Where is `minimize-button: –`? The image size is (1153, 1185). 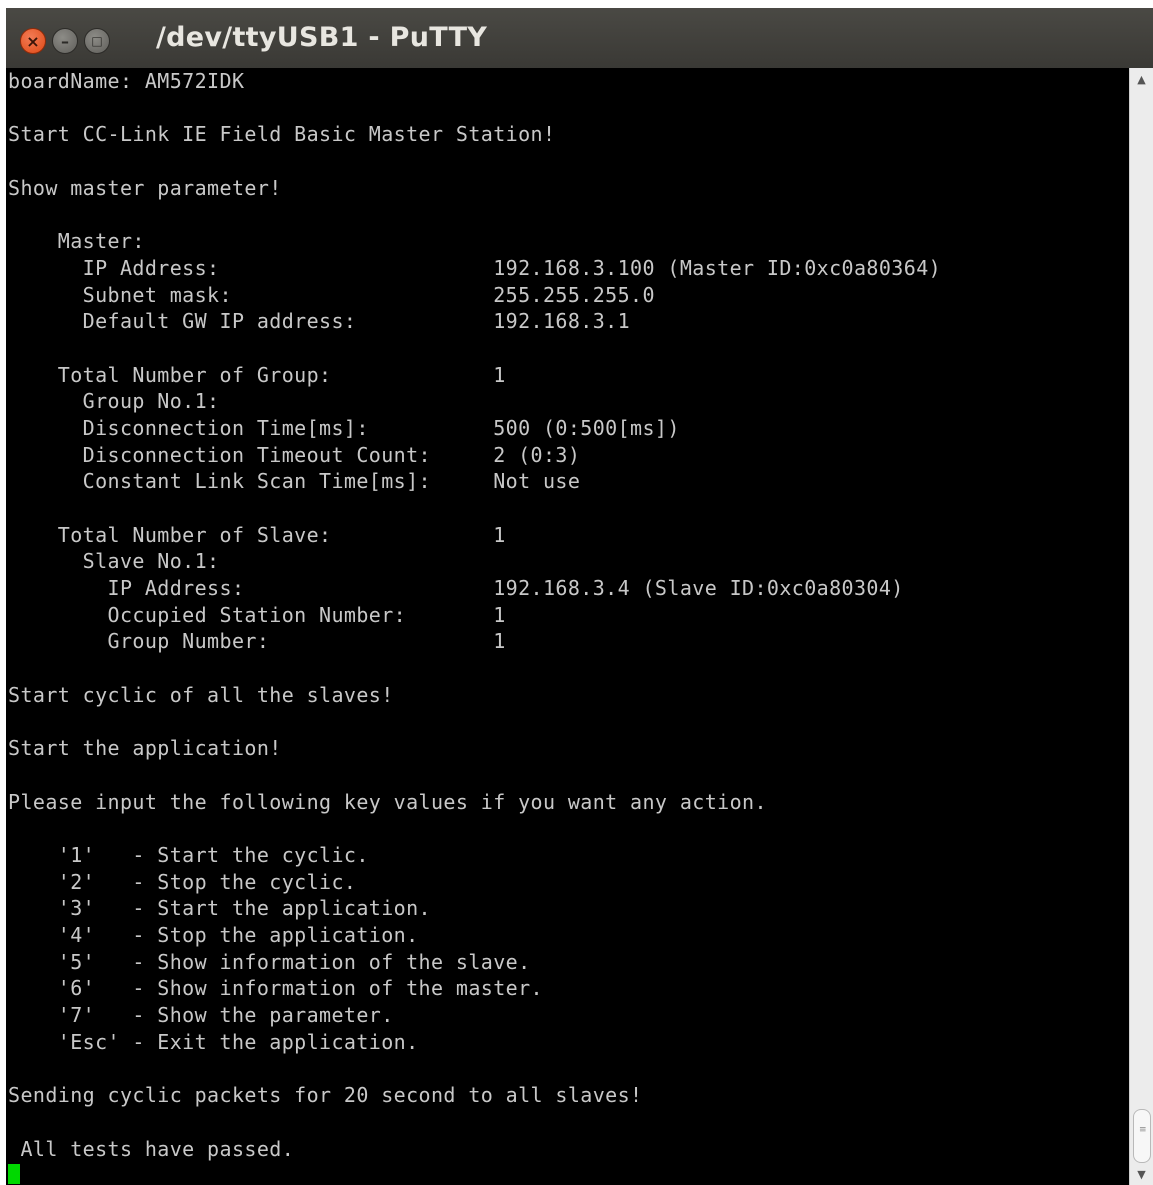
minimize-button: – is located at coordinates (65, 41).